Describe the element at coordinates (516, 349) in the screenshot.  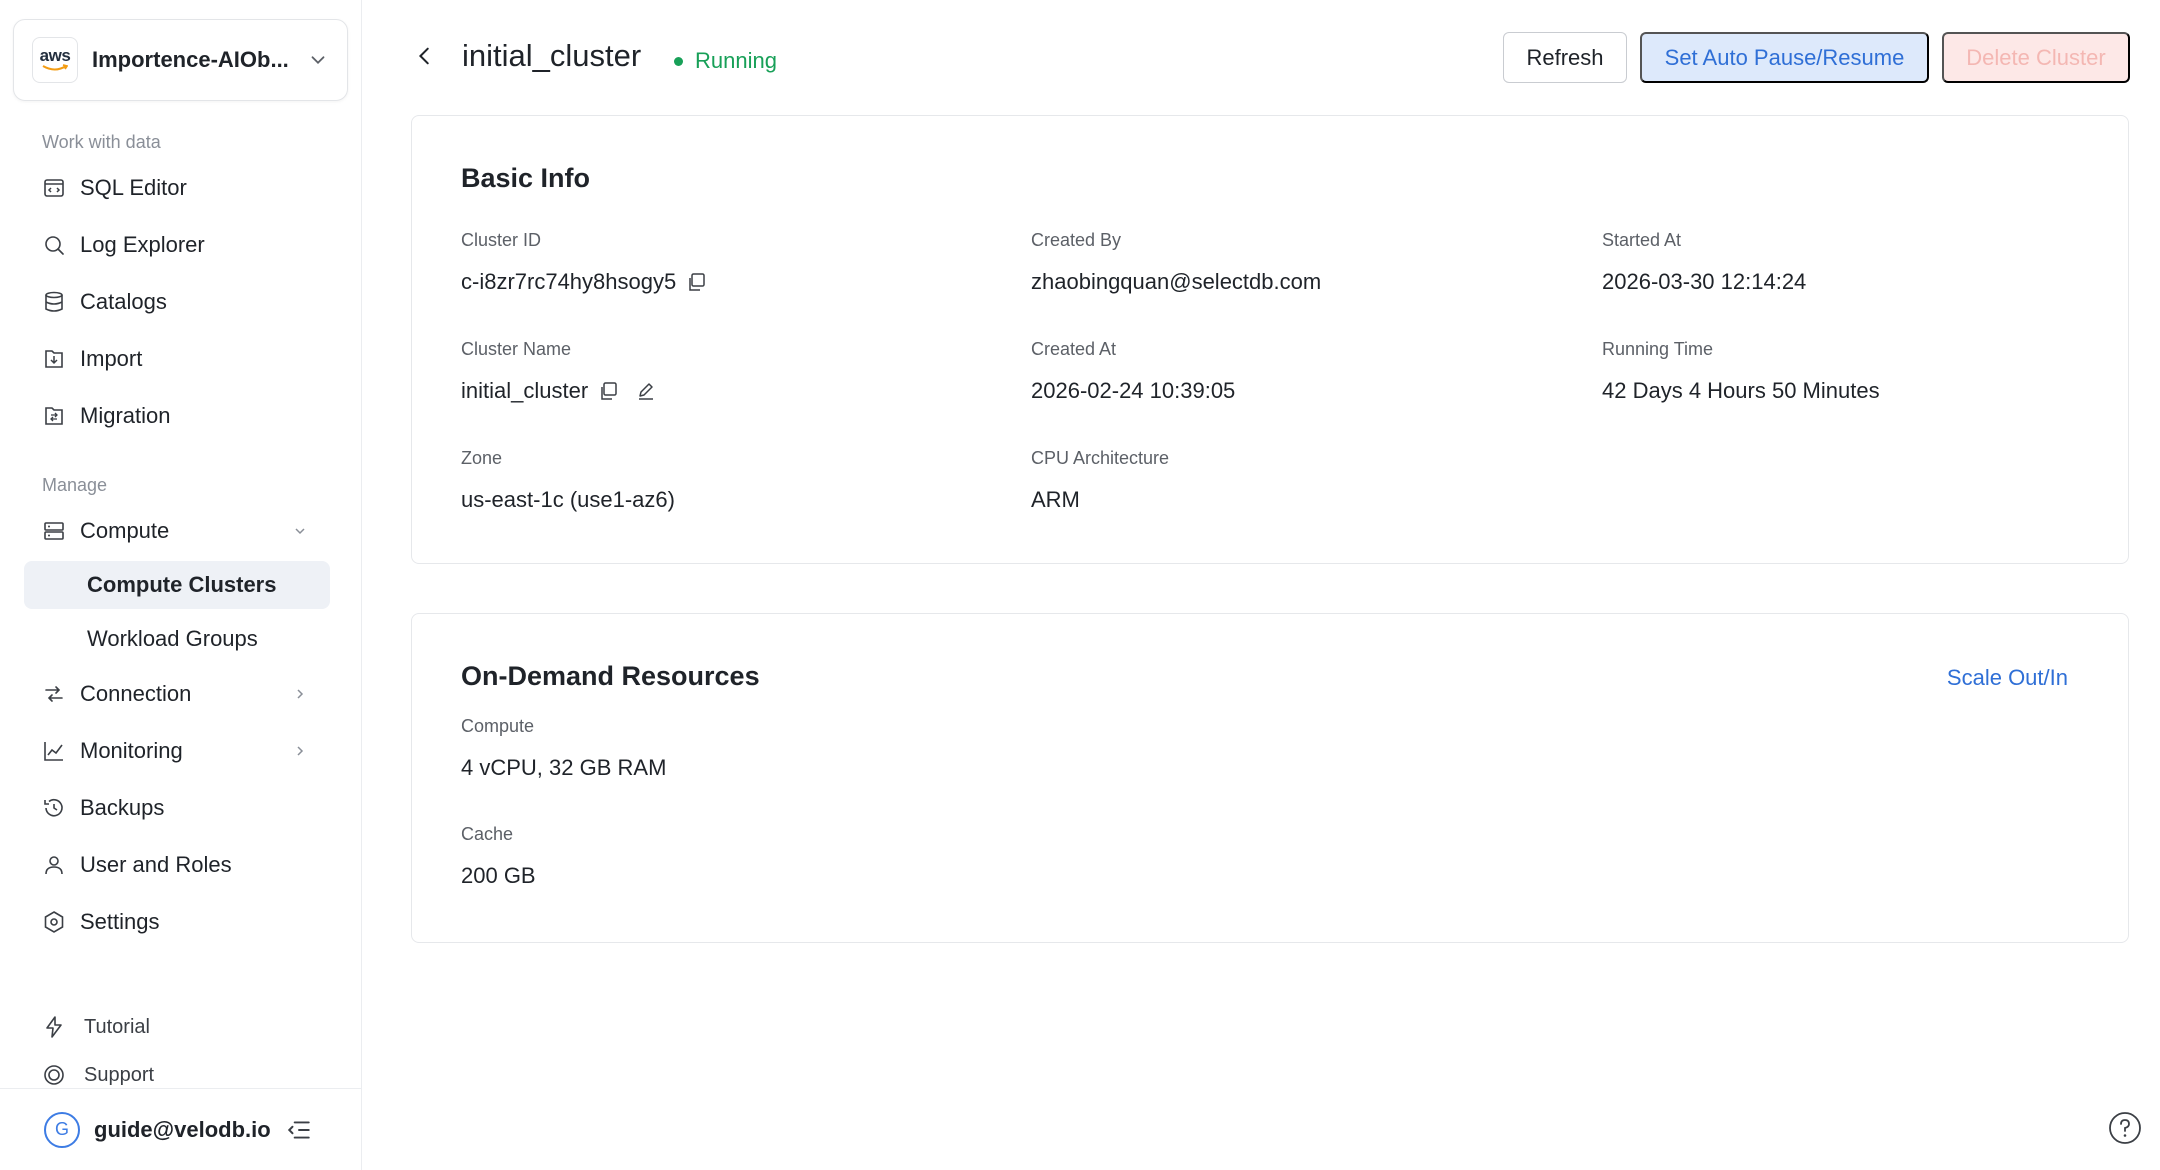
I see `field-label: Cluster Name` at that location.